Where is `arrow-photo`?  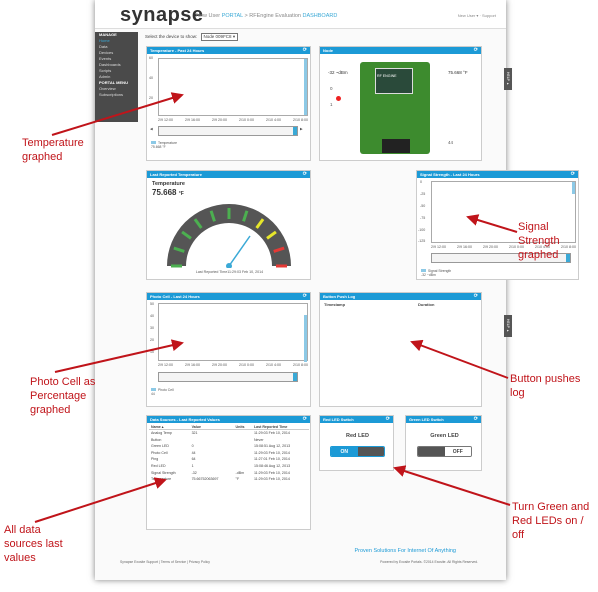
arrow-photo is located at coordinates (119, 356).